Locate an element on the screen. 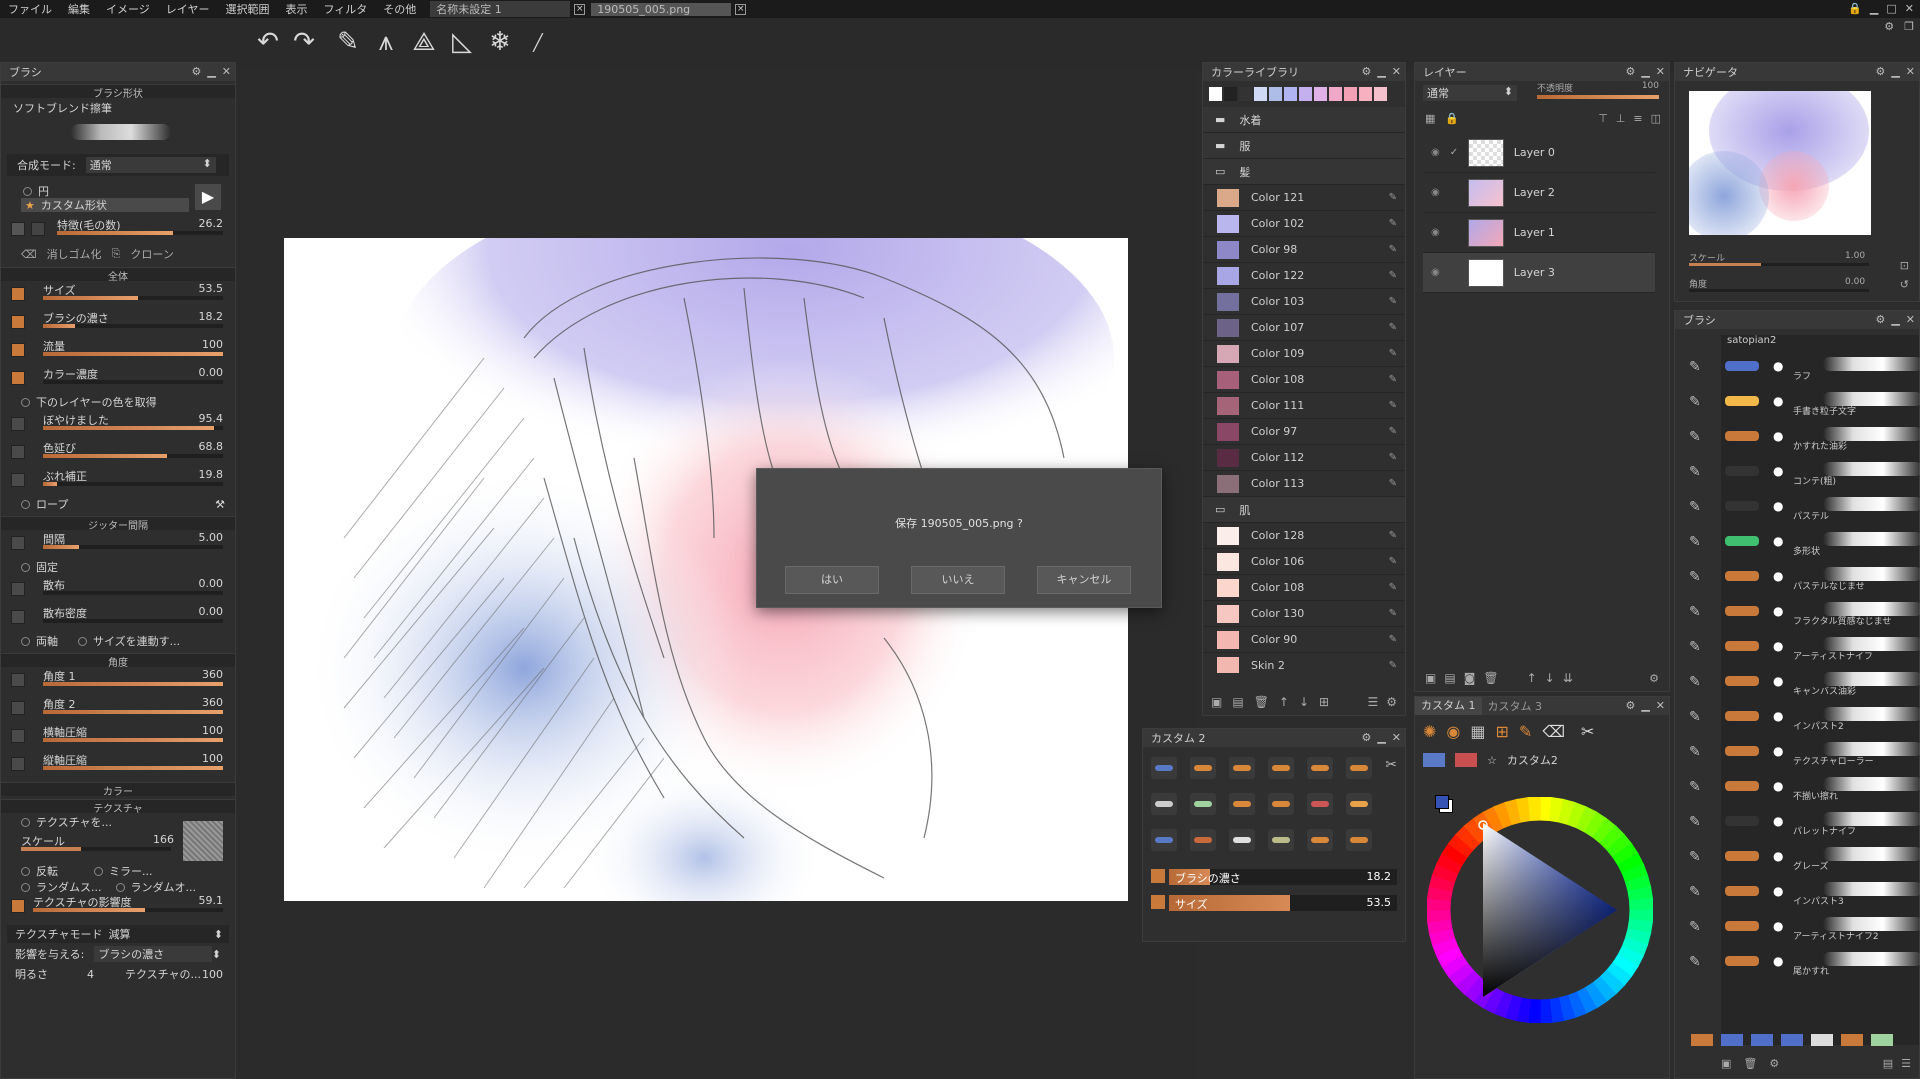 This screenshot has width=1920, height=1079. arrow-down-icon: ↓ is located at coordinates (1304, 702).